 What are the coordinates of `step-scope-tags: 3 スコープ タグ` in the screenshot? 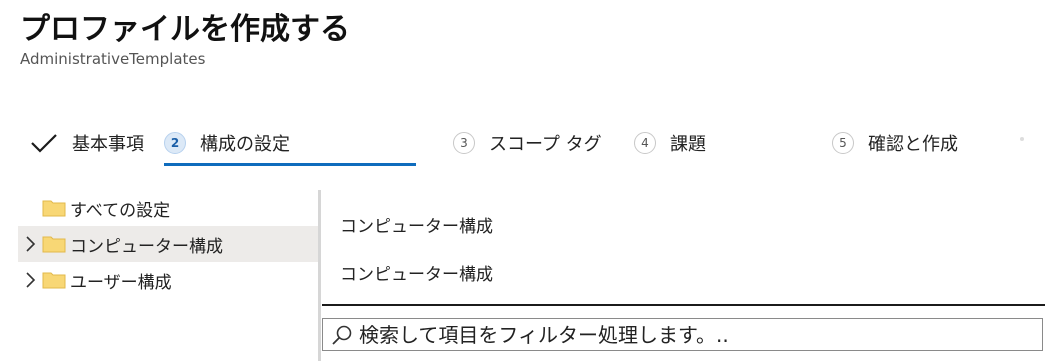 It's located at (527, 143).